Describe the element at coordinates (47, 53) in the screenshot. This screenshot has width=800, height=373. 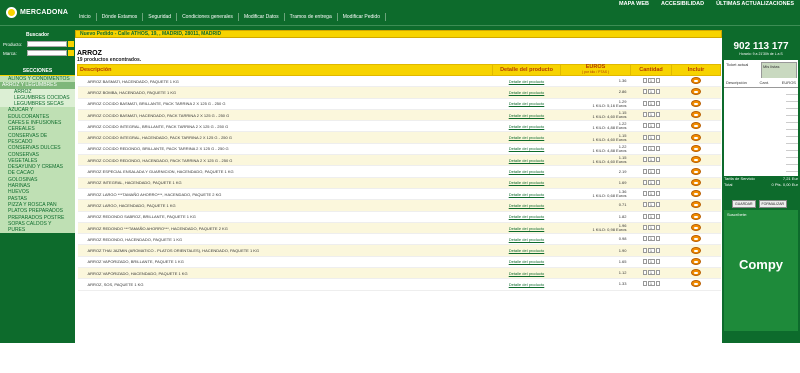
I see `brand-input` at that location.